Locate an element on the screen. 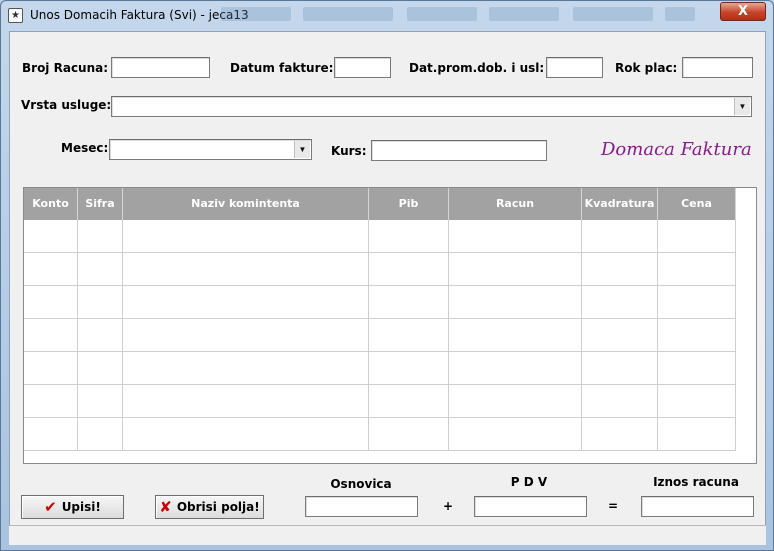  rok-plac-label: Rok plac: is located at coordinates (646, 68).